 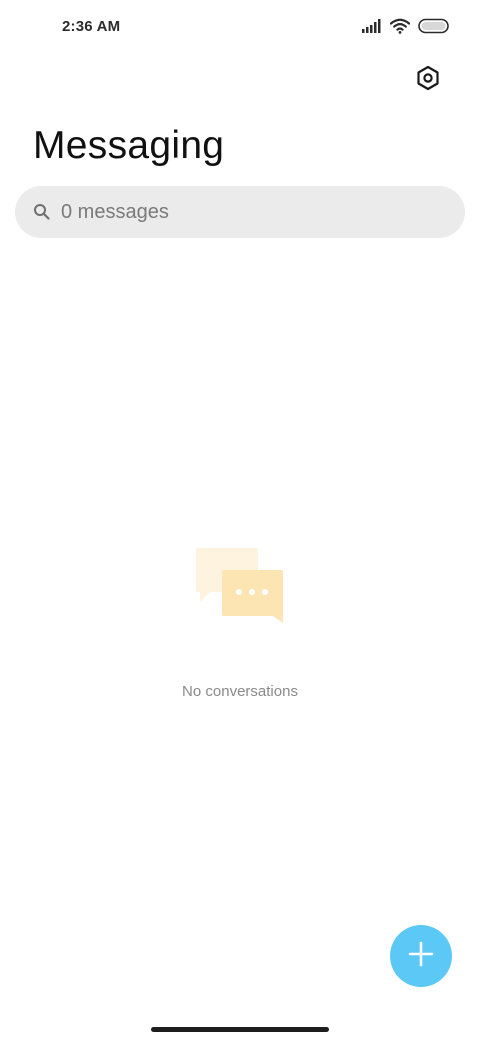 I want to click on search-icon, so click(x=42, y=212).